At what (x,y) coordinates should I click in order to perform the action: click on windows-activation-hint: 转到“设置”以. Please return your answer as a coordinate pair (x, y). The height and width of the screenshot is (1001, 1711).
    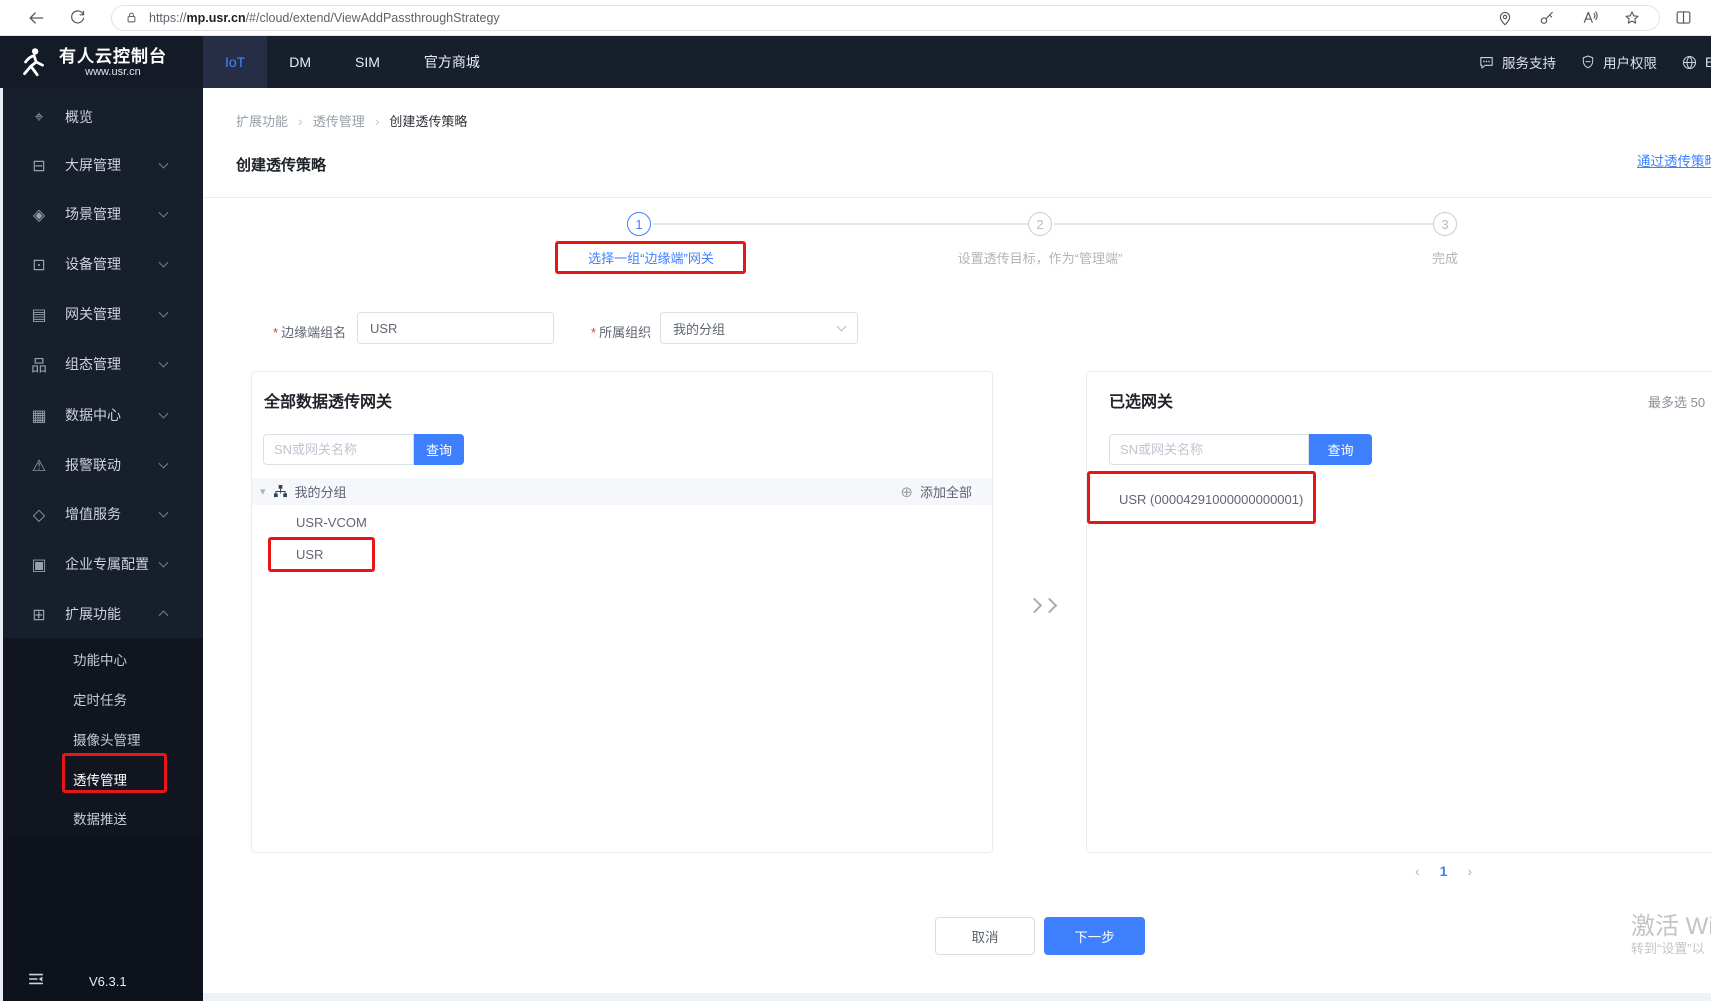
    Looking at the image, I should click on (1668, 948).